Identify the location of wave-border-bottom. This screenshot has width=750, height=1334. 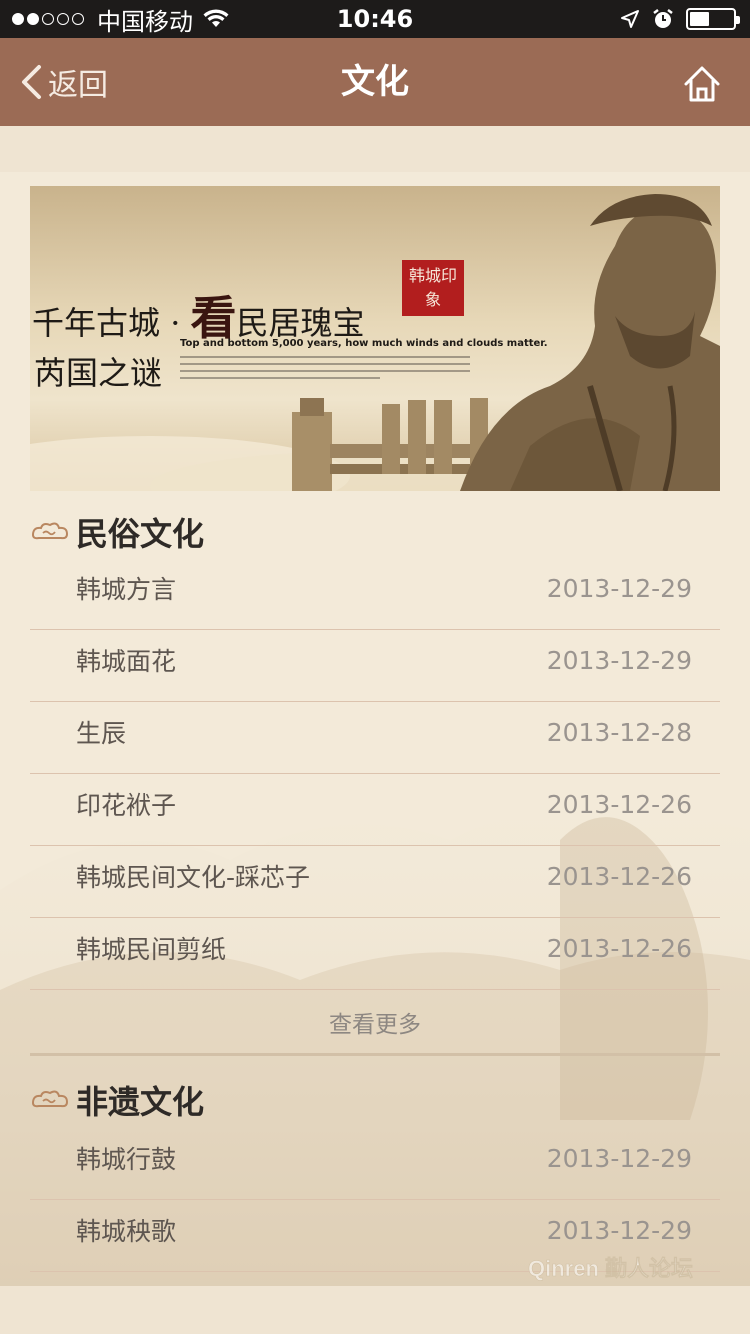
(375, 1310).